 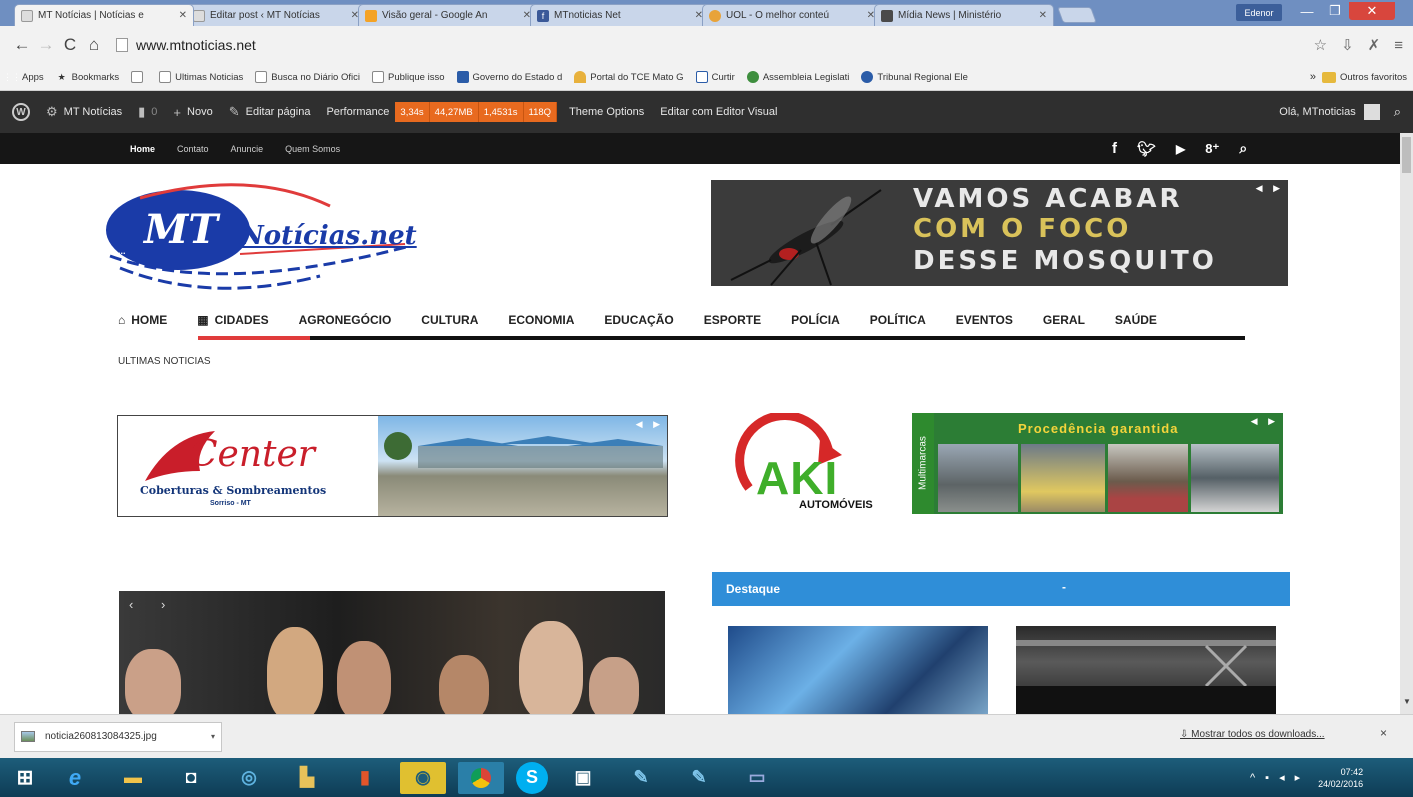 I want to click on internet-explorer-icon: e, so click(x=75, y=778).